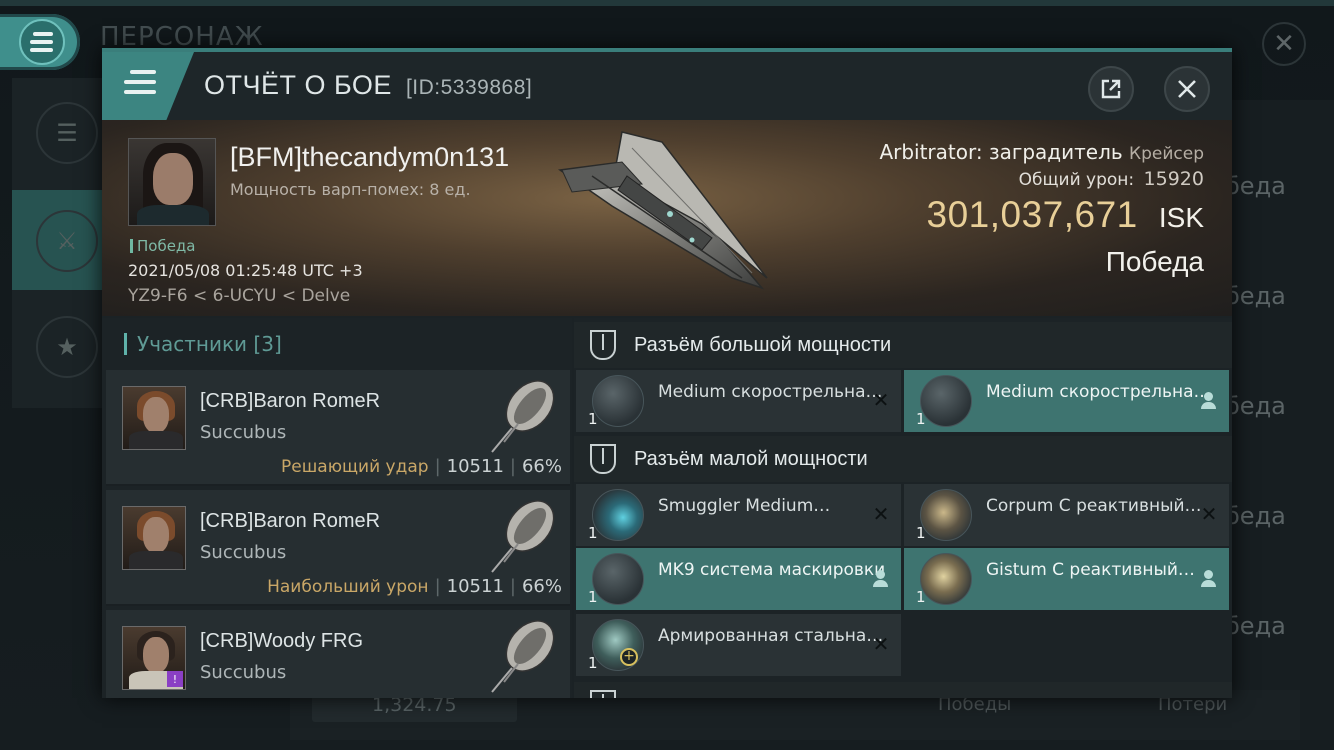 This screenshot has width=1334, height=750. I want to click on victim-ship-name: Arbitrator: заградитель, so click(1001, 152).